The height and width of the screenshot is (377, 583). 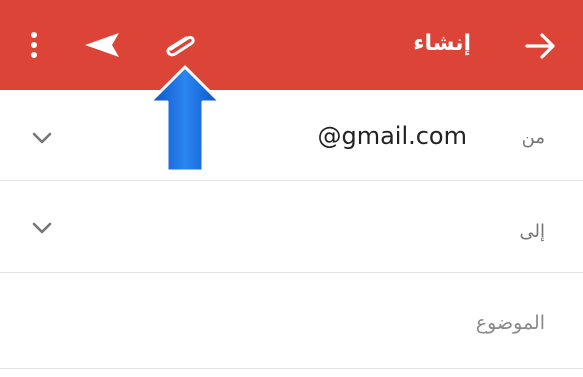 What do you see at coordinates (179, 44) in the screenshot?
I see `attach-icon` at bounding box center [179, 44].